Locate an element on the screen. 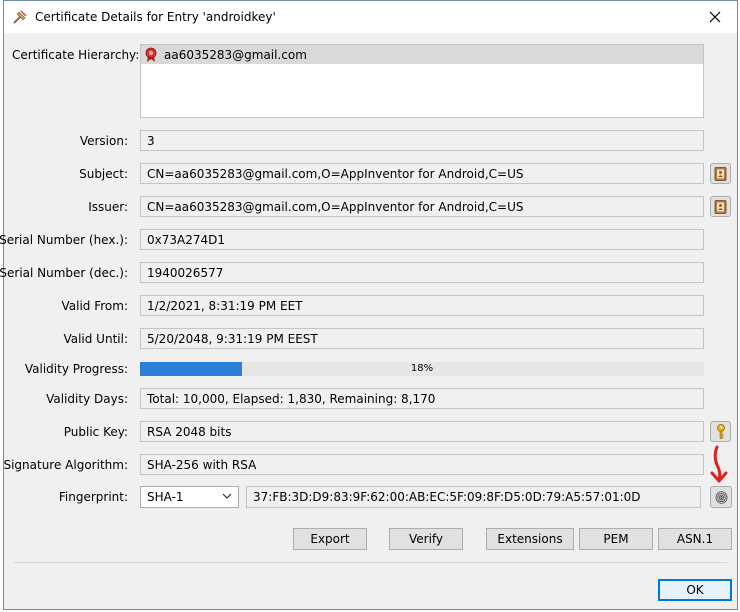  certificate-ribbon-icon is located at coordinates (151, 54).